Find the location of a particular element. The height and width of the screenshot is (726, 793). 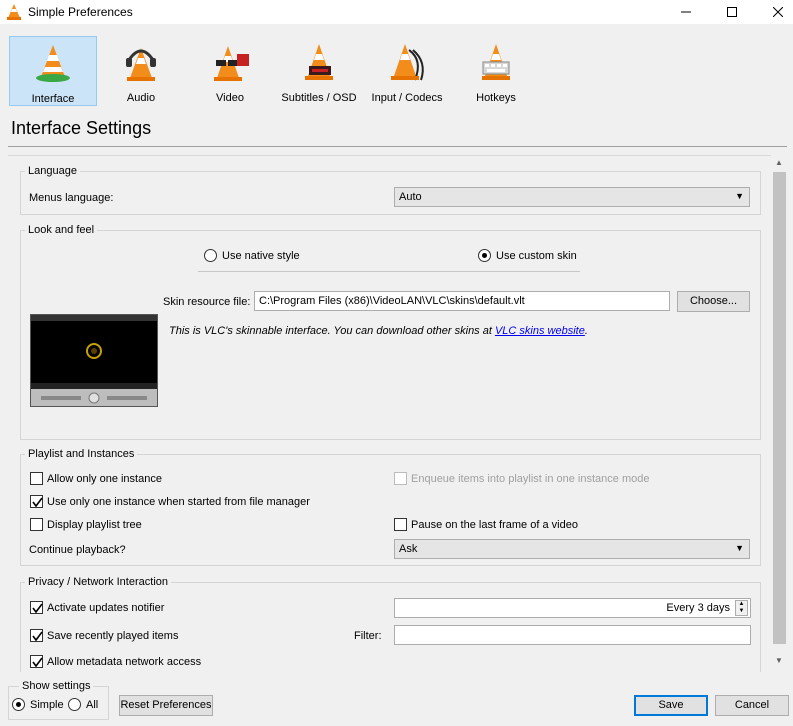

scroll-up-icon: ▲ is located at coordinates (779, 162).